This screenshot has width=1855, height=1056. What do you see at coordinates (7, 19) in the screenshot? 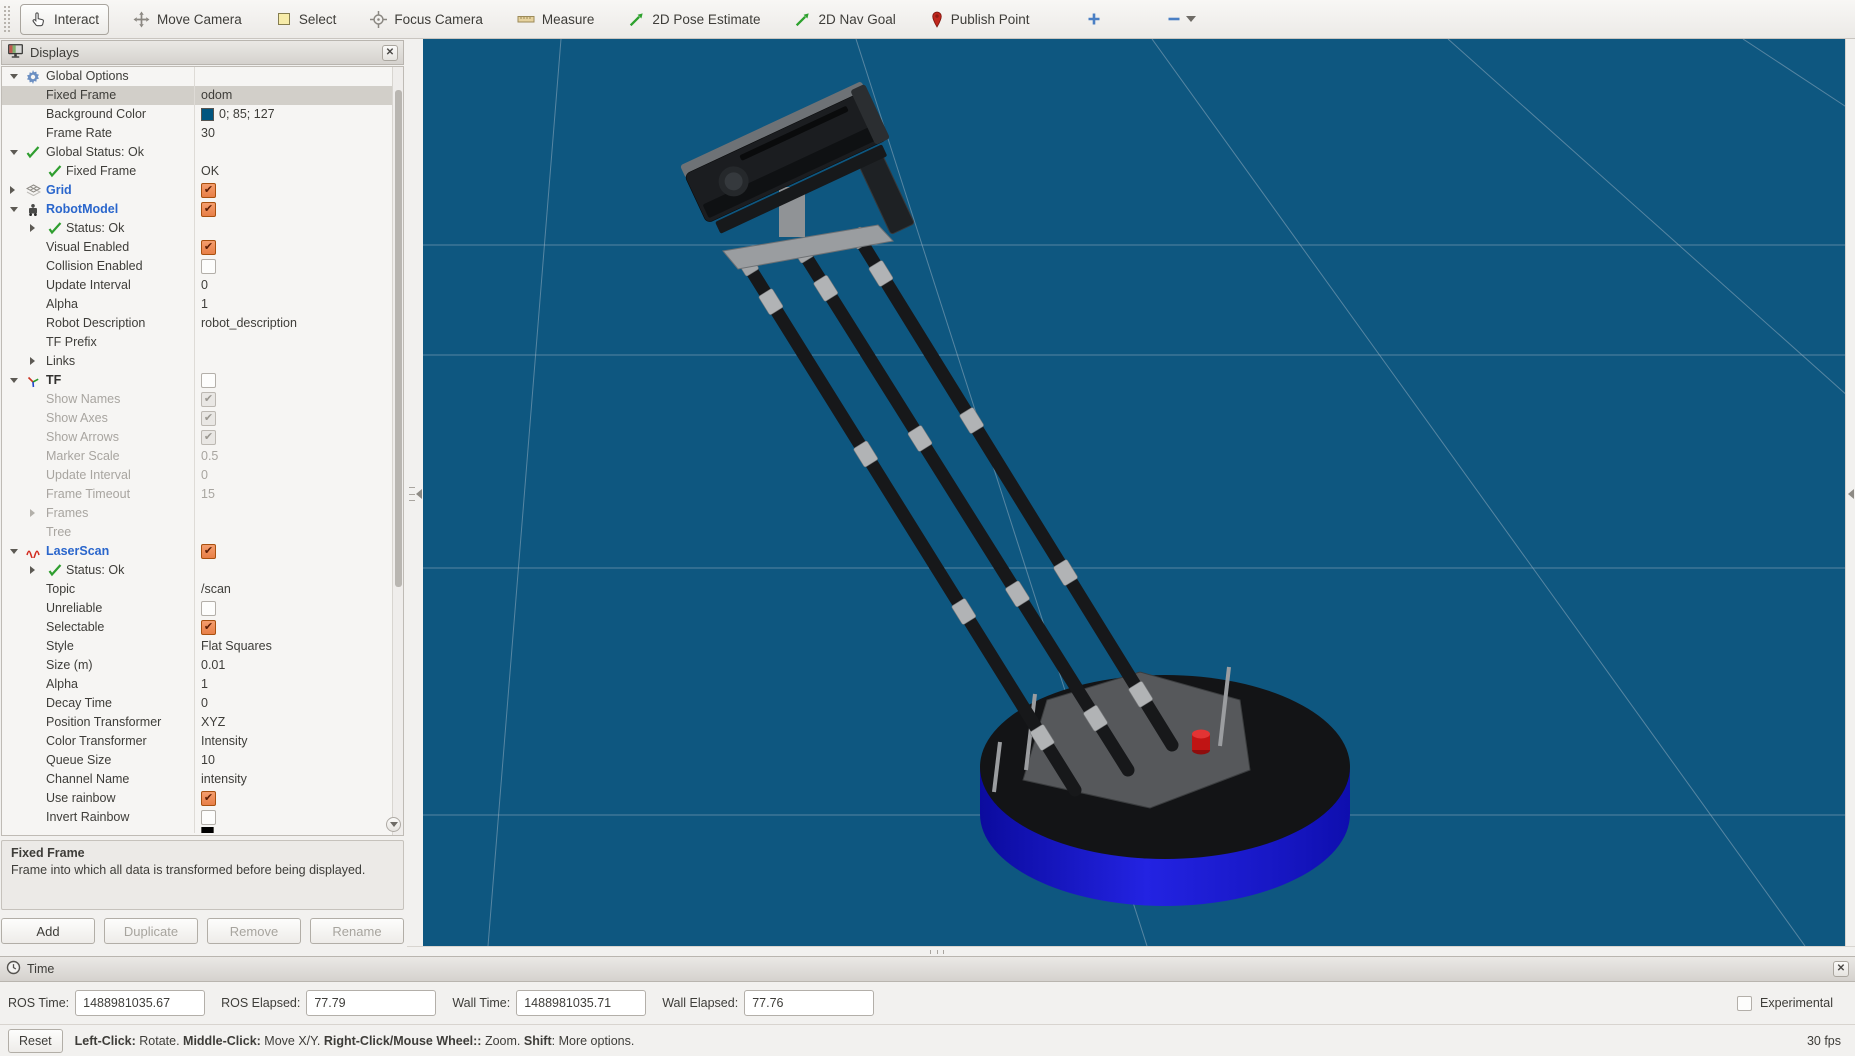
I see `toolbar-drag-handle` at bounding box center [7, 19].